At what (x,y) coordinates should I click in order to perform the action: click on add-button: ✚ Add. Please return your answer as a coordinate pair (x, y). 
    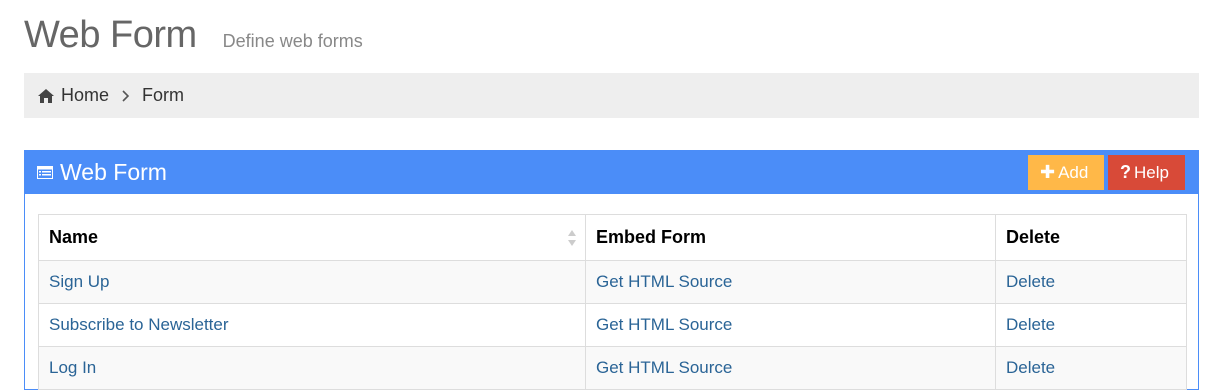
    Looking at the image, I should click on (1066, 172).